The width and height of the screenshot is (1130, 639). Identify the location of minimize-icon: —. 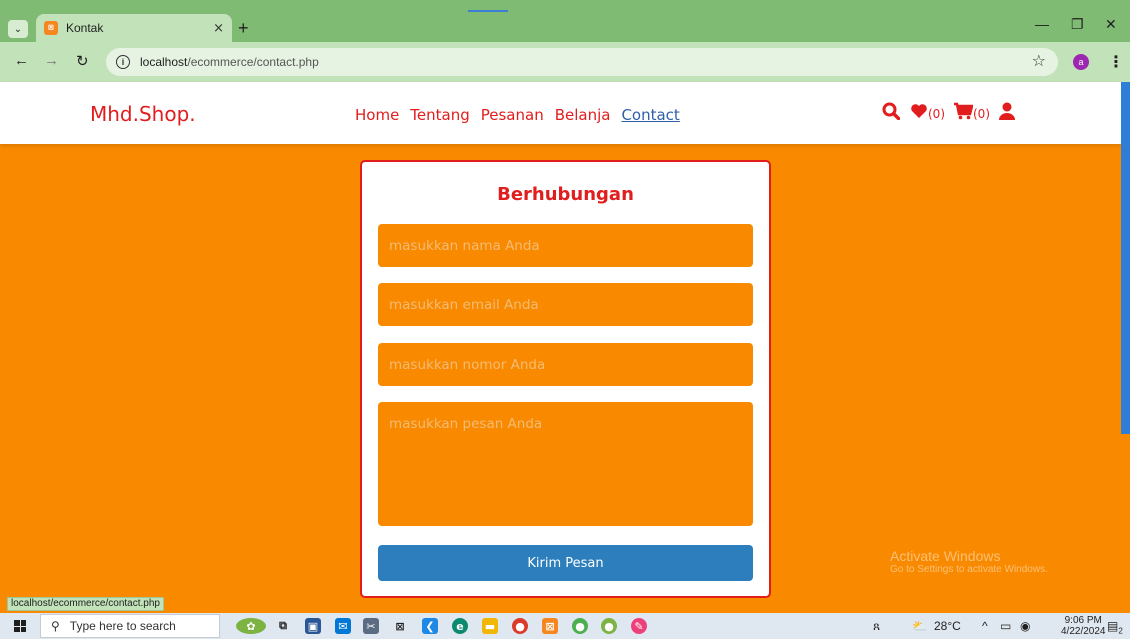
(1042, 24).